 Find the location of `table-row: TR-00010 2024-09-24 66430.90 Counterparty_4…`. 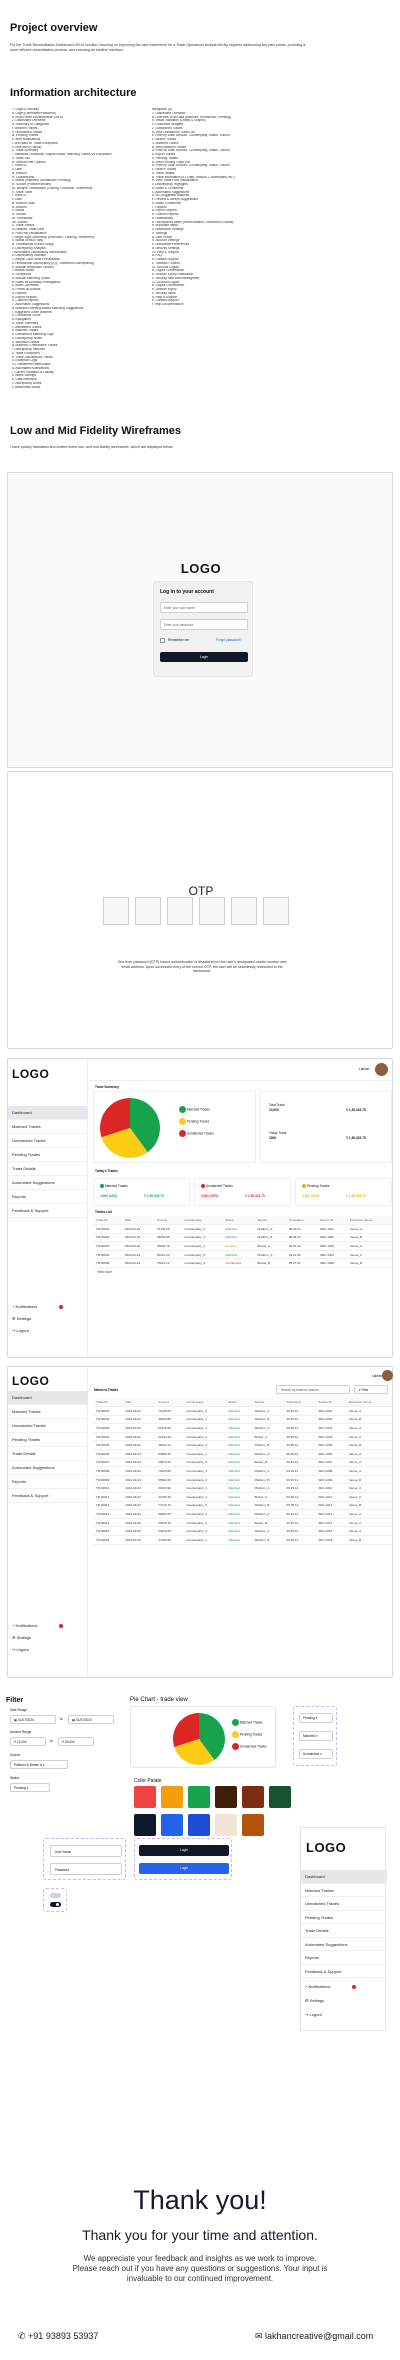

table-row: TR-00010 2024-09-24 66430.90 Counterparty_4… is located at coordinates (243, 1488).